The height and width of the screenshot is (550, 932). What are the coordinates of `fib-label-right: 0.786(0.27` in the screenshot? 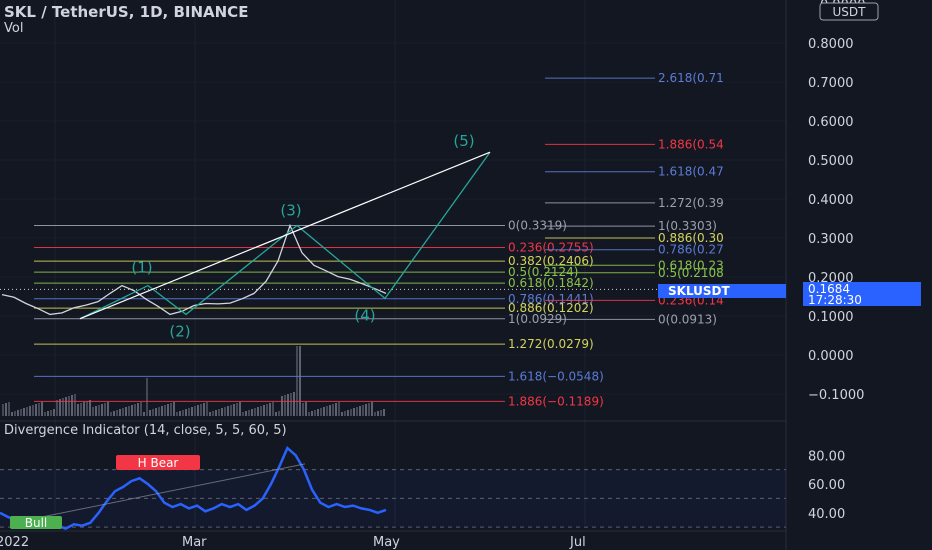 It's located at (691, 250).